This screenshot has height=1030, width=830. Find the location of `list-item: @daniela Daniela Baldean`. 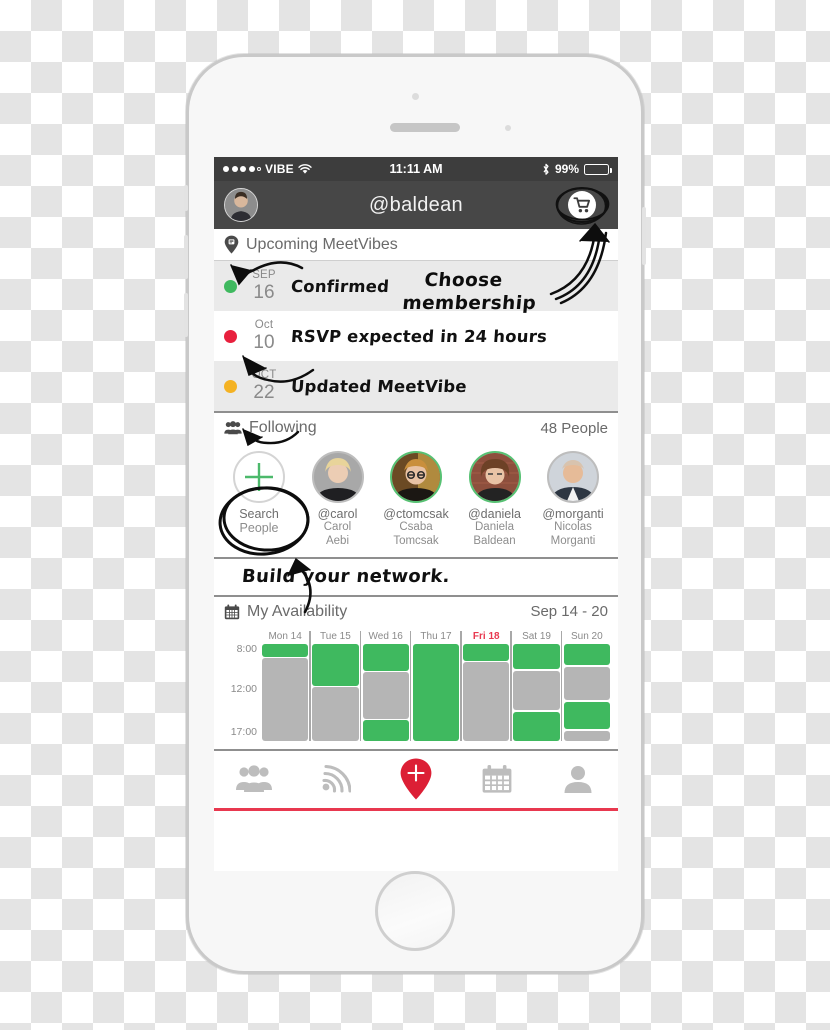

list-item: @daniela Daniela Baldean is located at coordinates (495, 500).